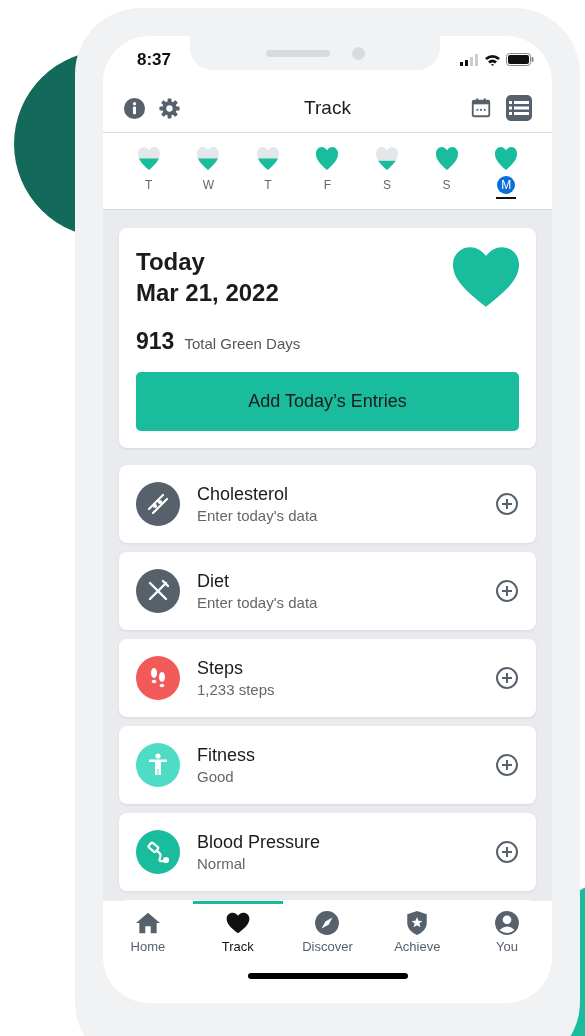 This screenshot has height=1036, width=585. I want to click on day-label: M, so click(506, 185).